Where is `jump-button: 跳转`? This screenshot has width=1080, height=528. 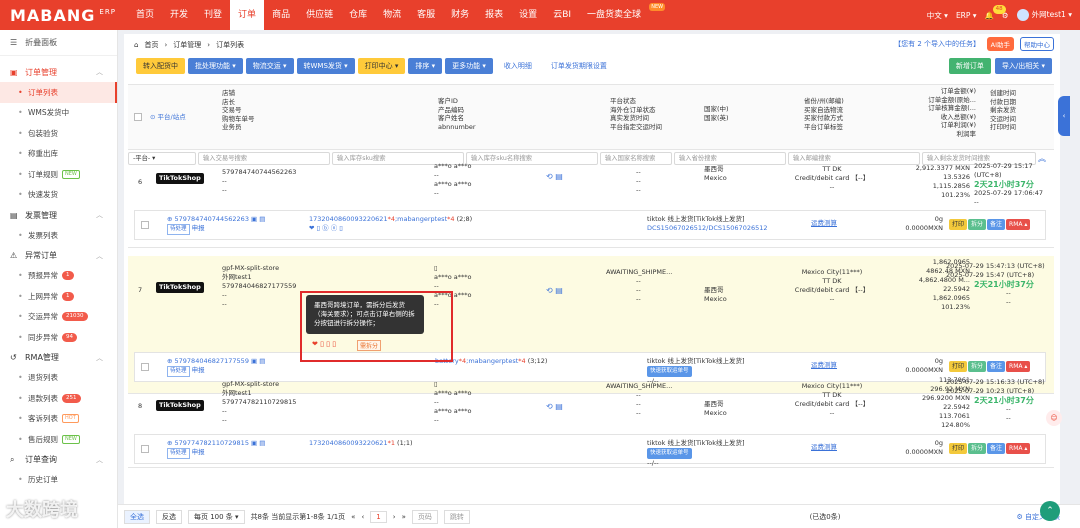
jump-button: 跳转 is located at coordinates (456, 516).